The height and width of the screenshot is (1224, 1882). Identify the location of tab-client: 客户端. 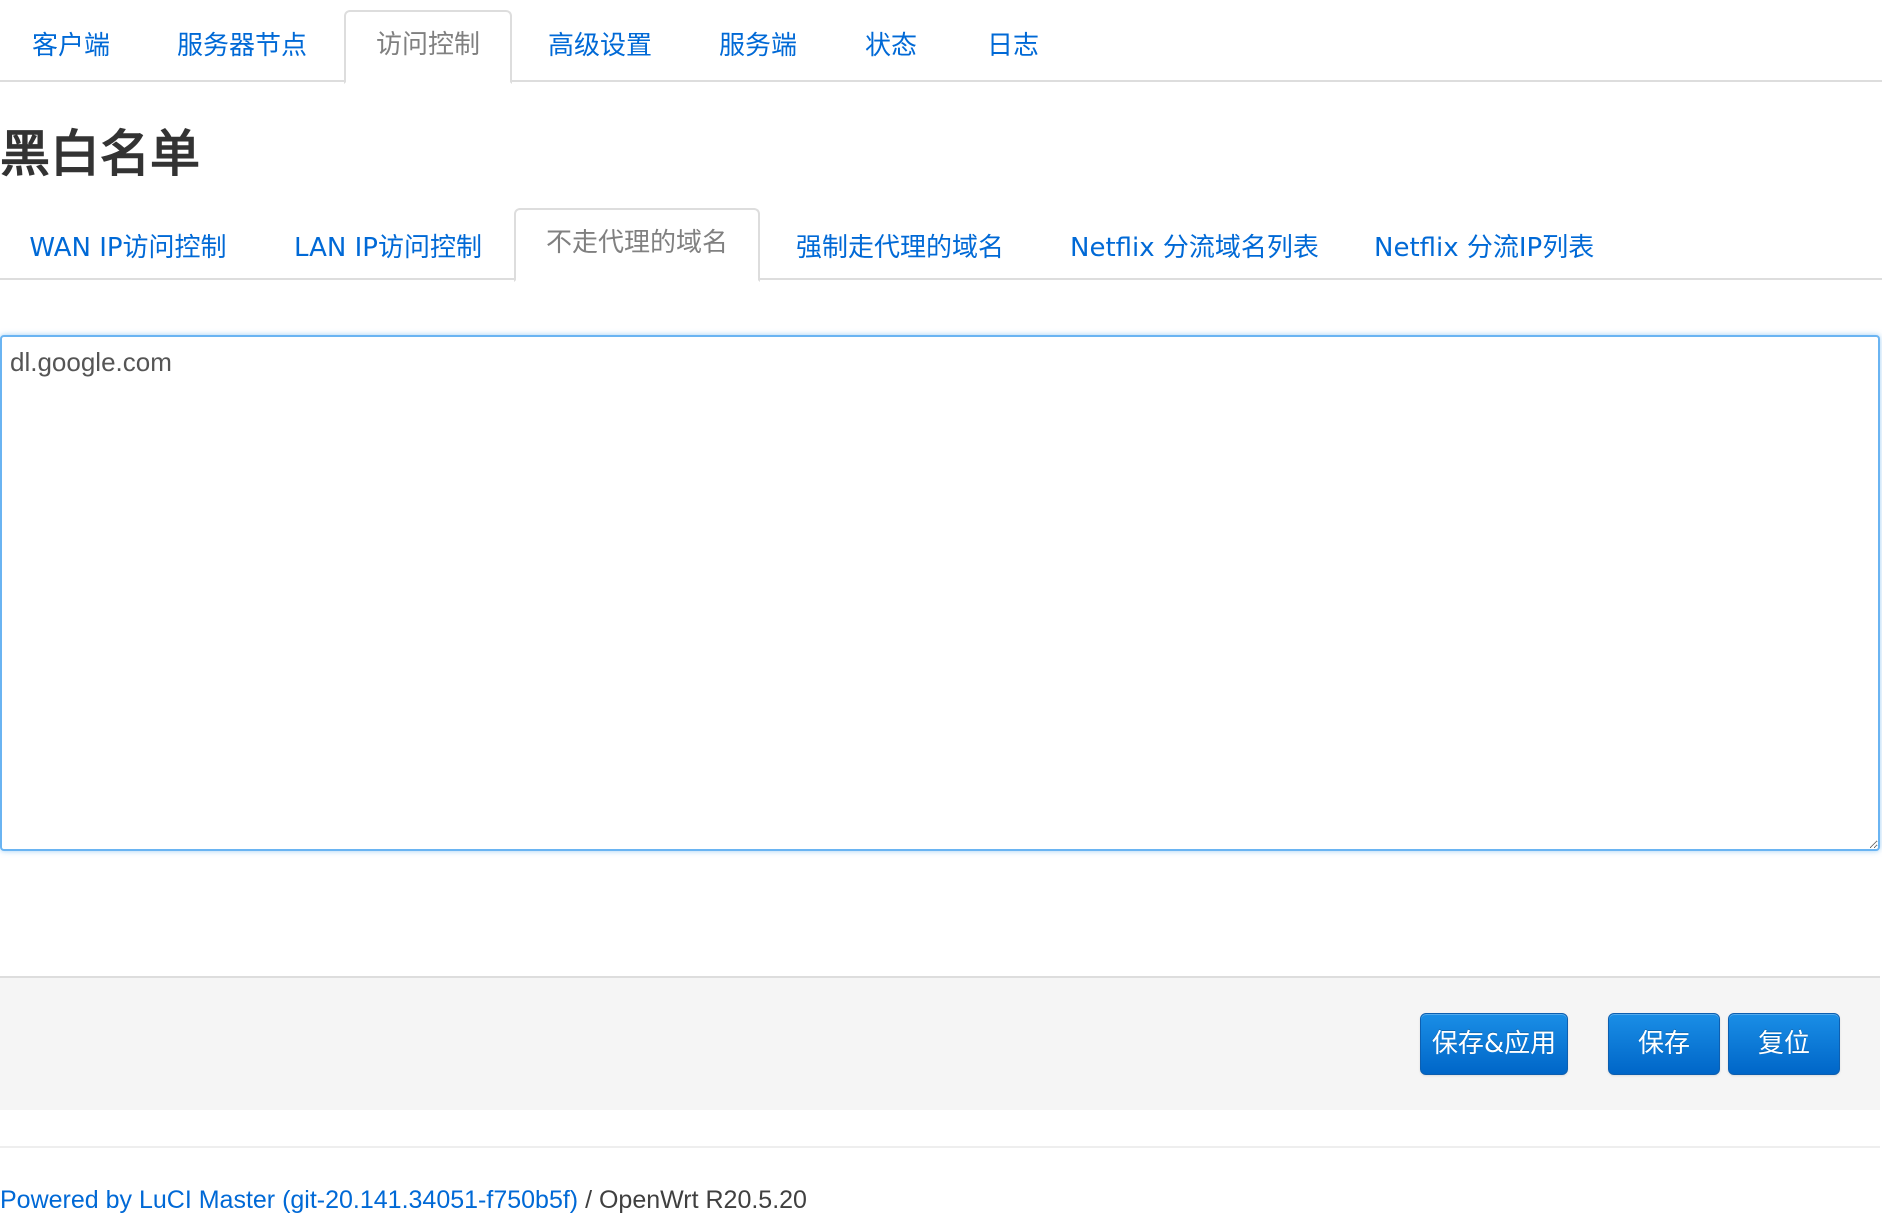
(71, 46).